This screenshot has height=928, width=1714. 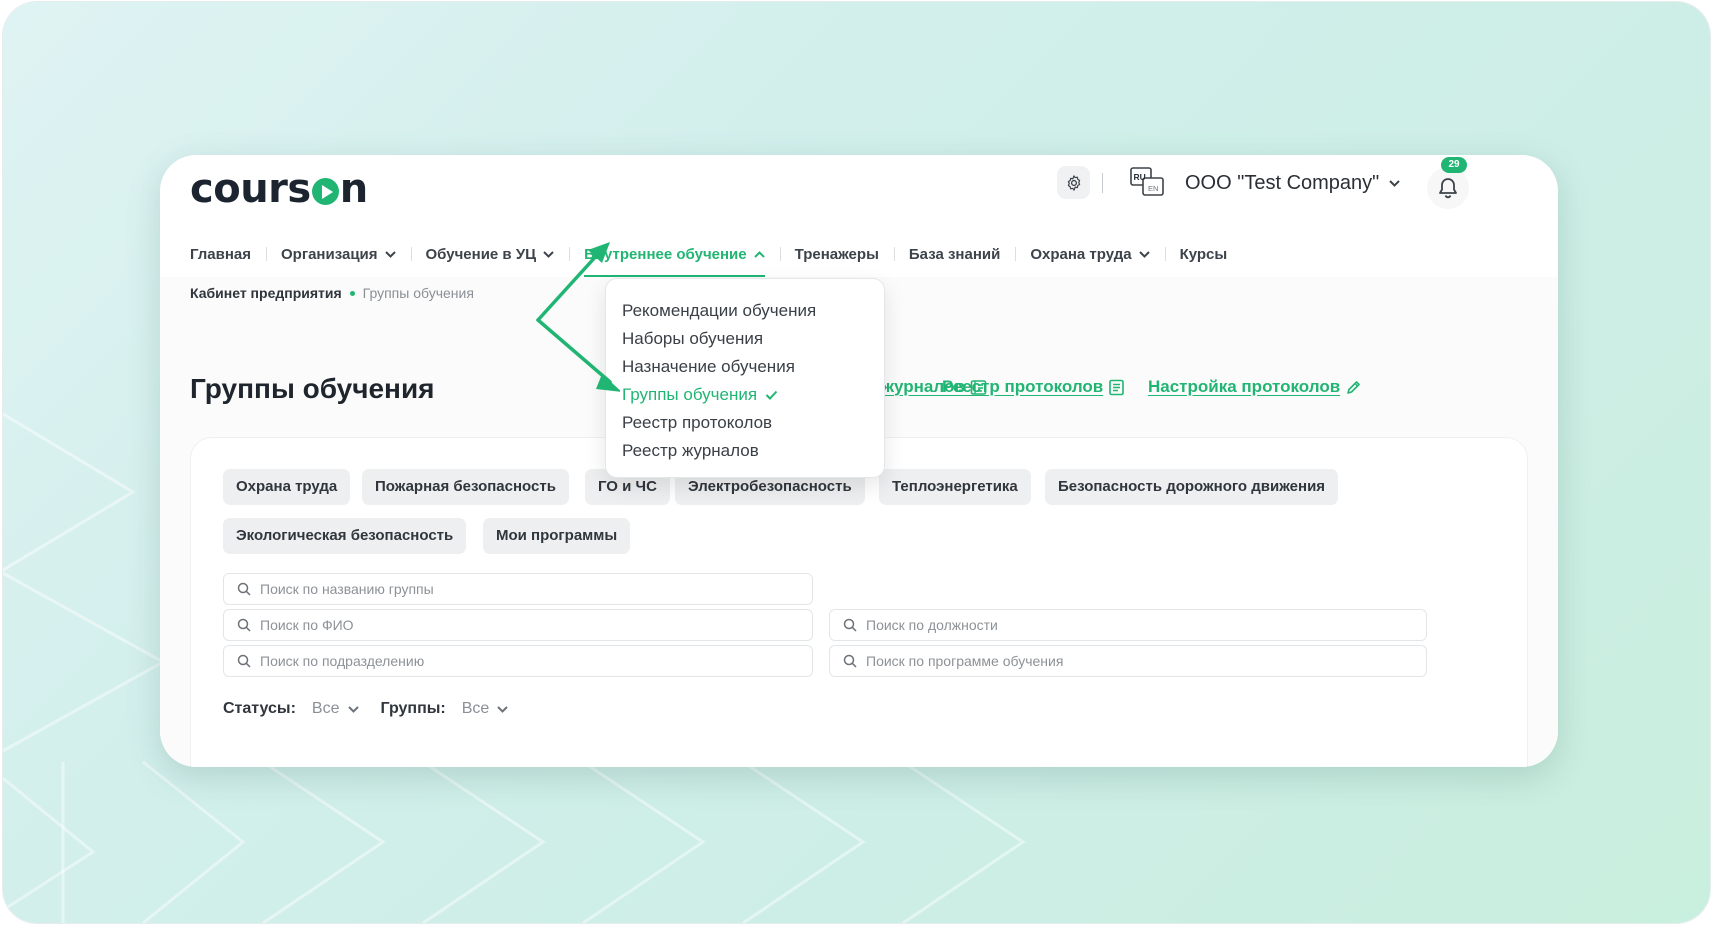 I want to click on page-title: Группы обучения, so click(x=312, y=388).